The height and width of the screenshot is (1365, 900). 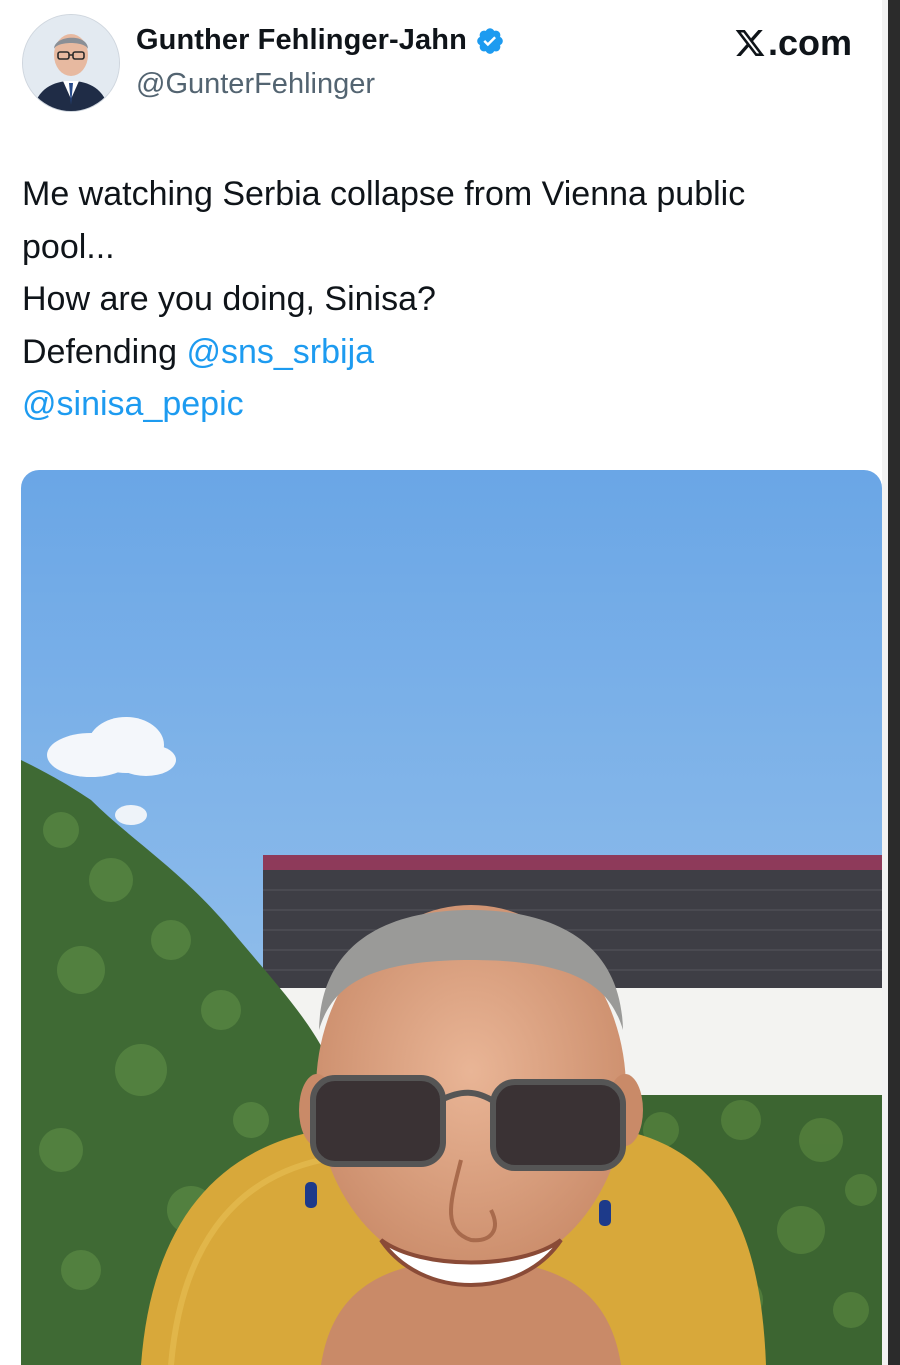 I want to click on verified-badge-icon, so click(x=490, y=40).